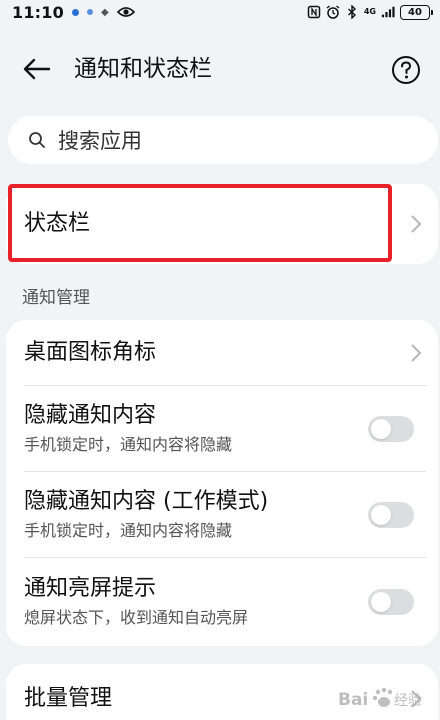 This screenshot has height=720, width=440. I want to click on status-bar-item-label: 状态栏, so click(57, 223).